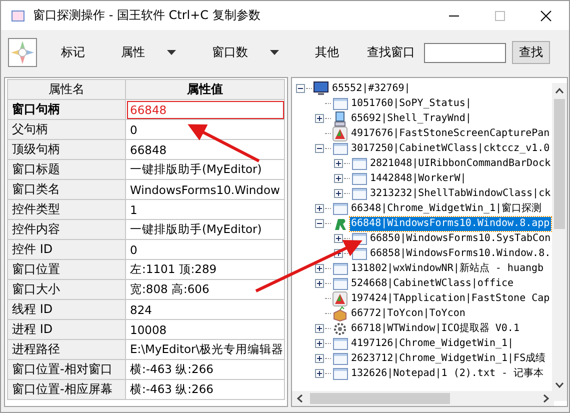  I want to click on package-icon, so click(340, 314).